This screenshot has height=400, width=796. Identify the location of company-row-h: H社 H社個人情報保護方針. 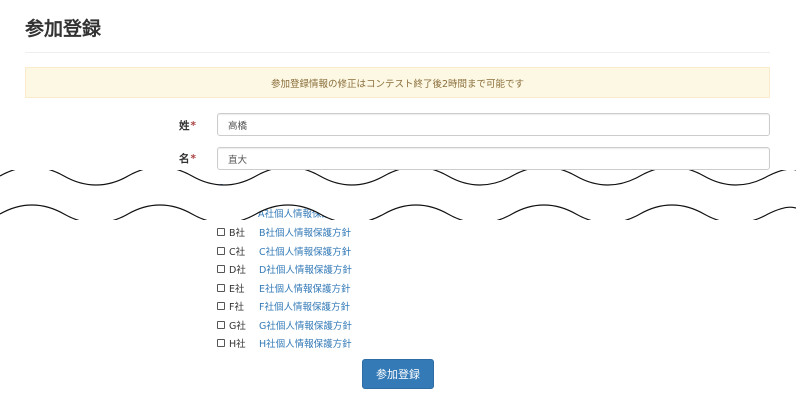
(284, 343).